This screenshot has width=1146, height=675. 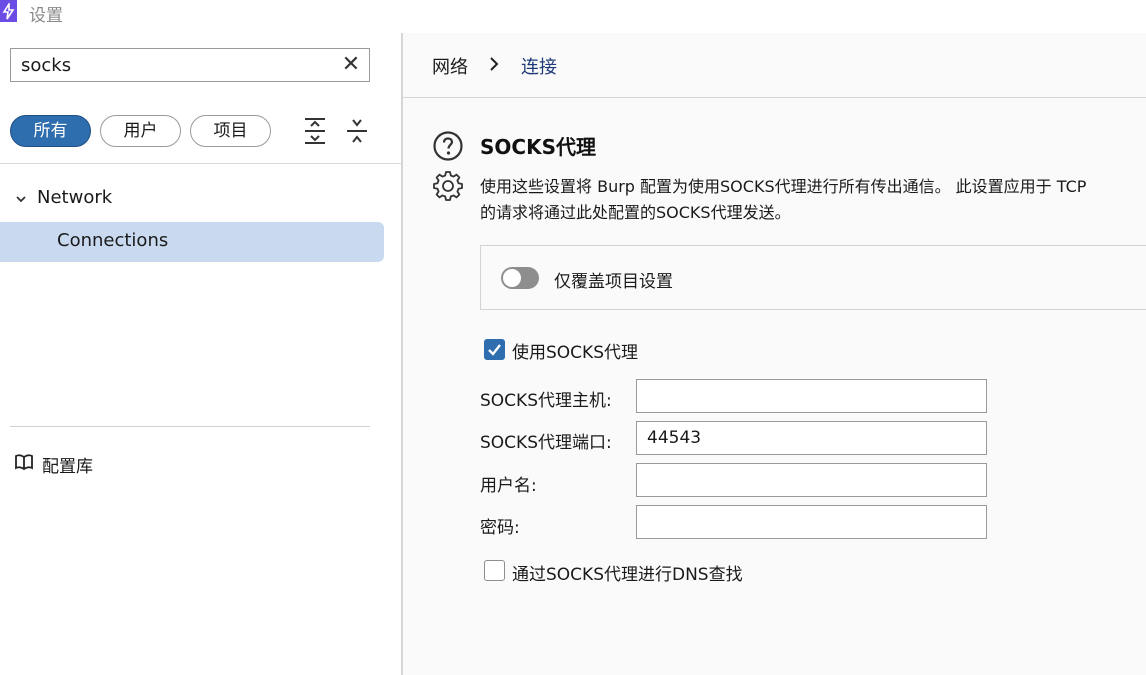 I want to click on dns-lookup-label: 通过SOCKS代理进行DNS查找, so click(x=627, y=575).